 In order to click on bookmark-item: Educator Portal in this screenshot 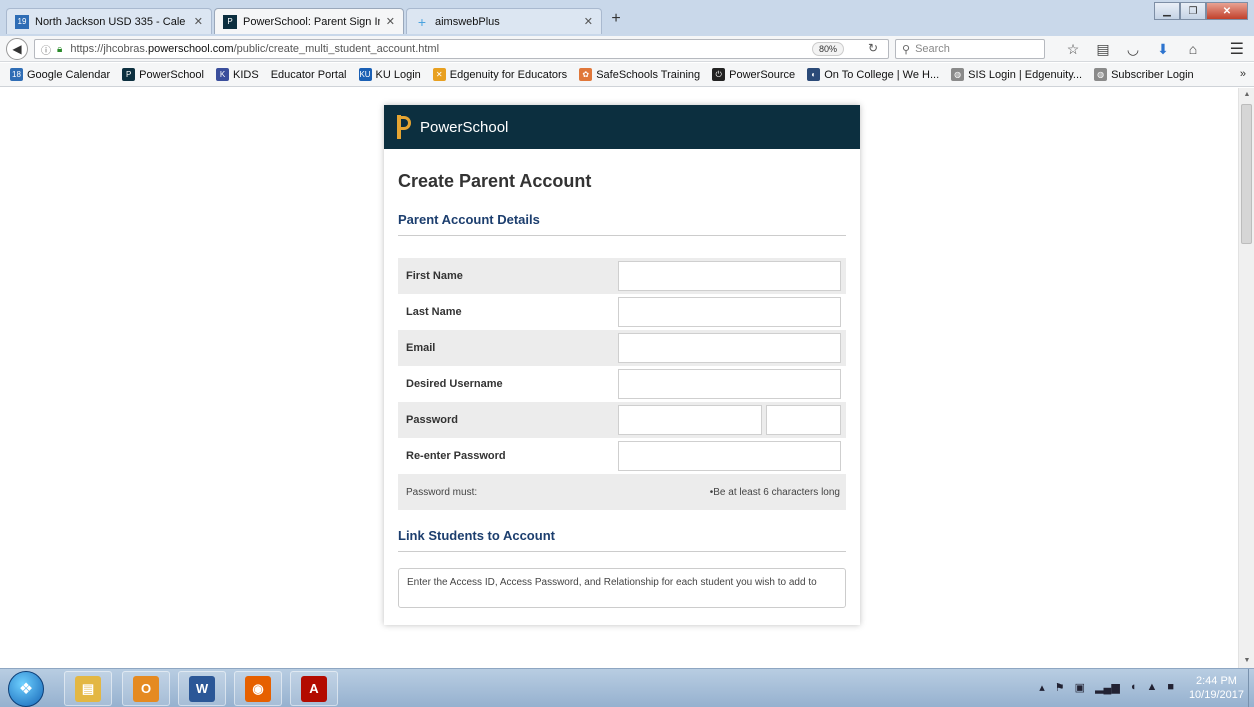, I will do `click(309, 75)`.